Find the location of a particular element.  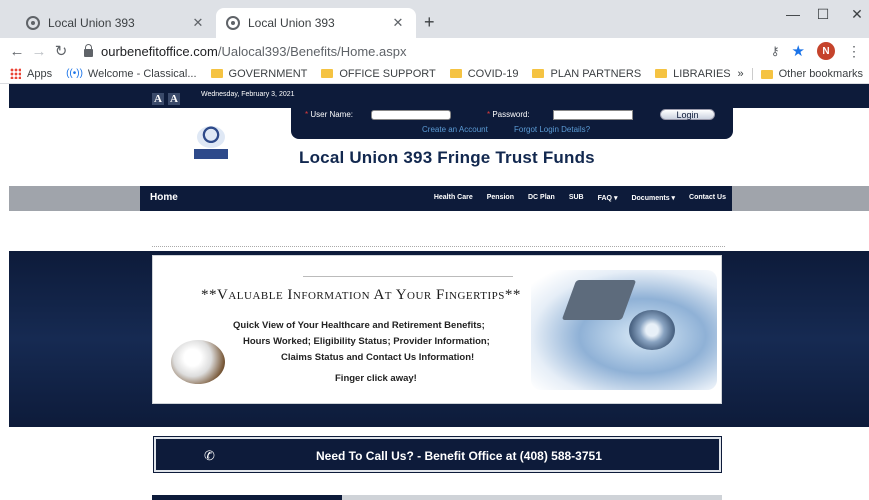

union-logo is located at coordinates (211, 143).